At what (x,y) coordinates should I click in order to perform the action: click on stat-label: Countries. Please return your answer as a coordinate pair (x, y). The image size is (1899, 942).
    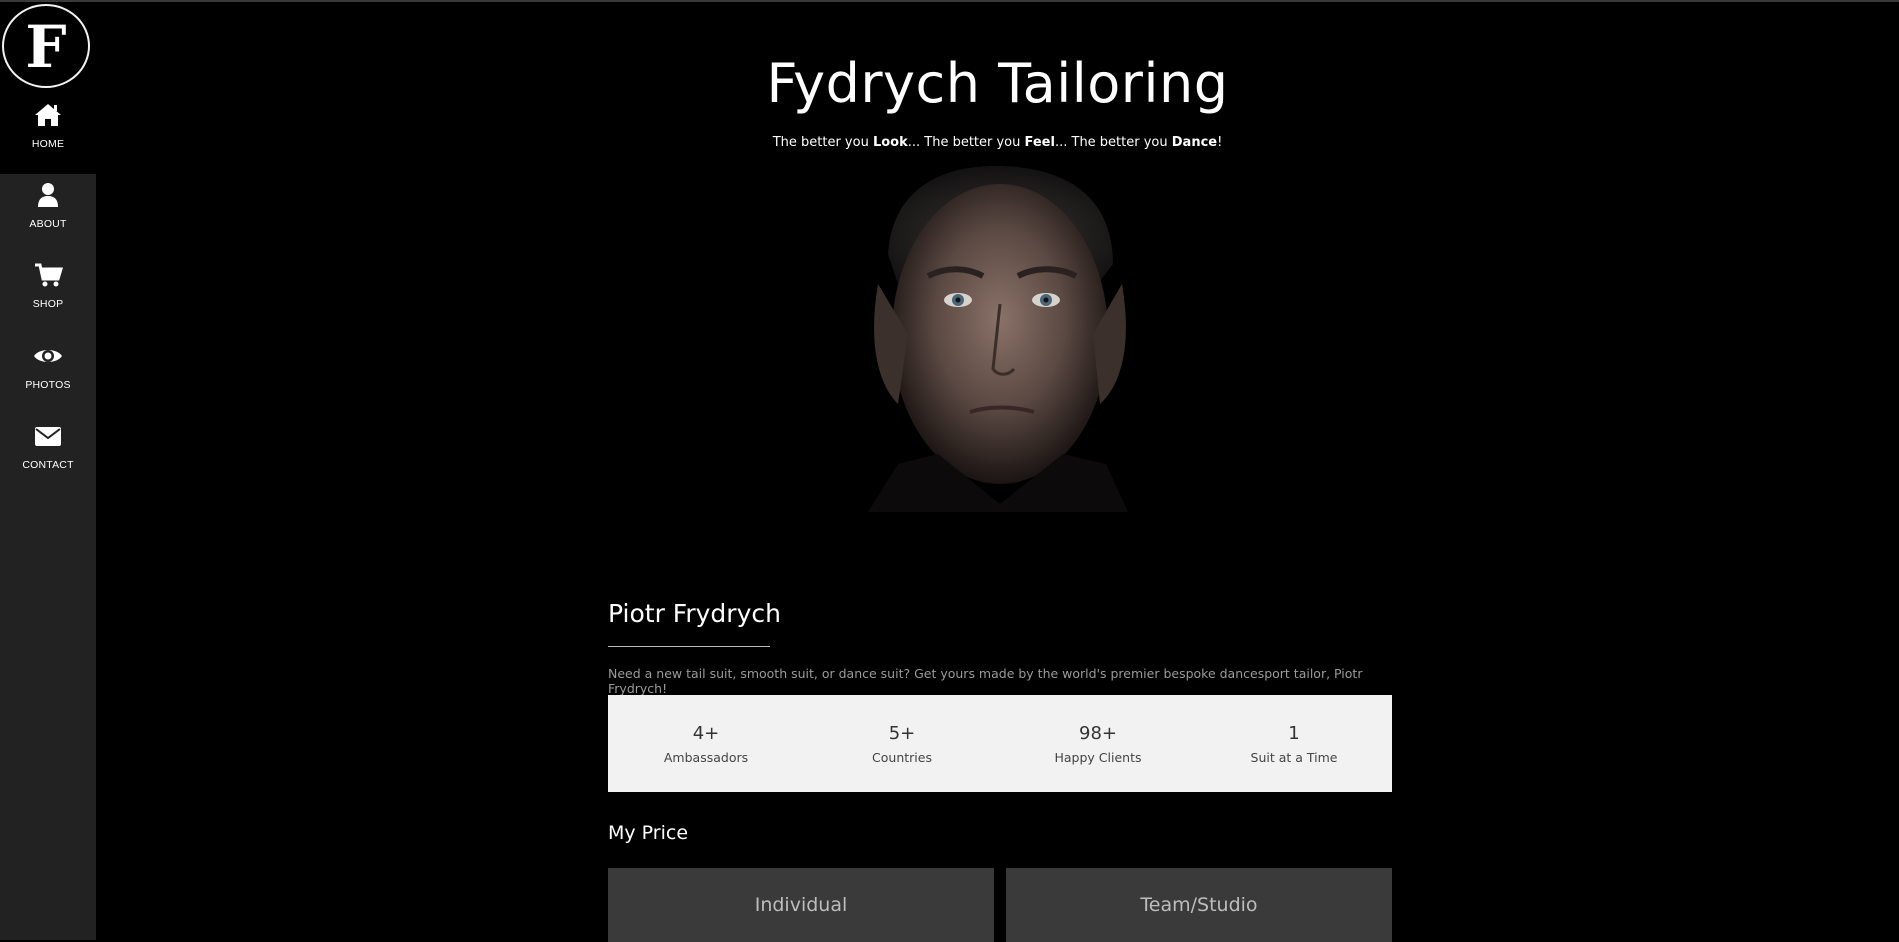
    Looking at the image, I should click on (902, 757).